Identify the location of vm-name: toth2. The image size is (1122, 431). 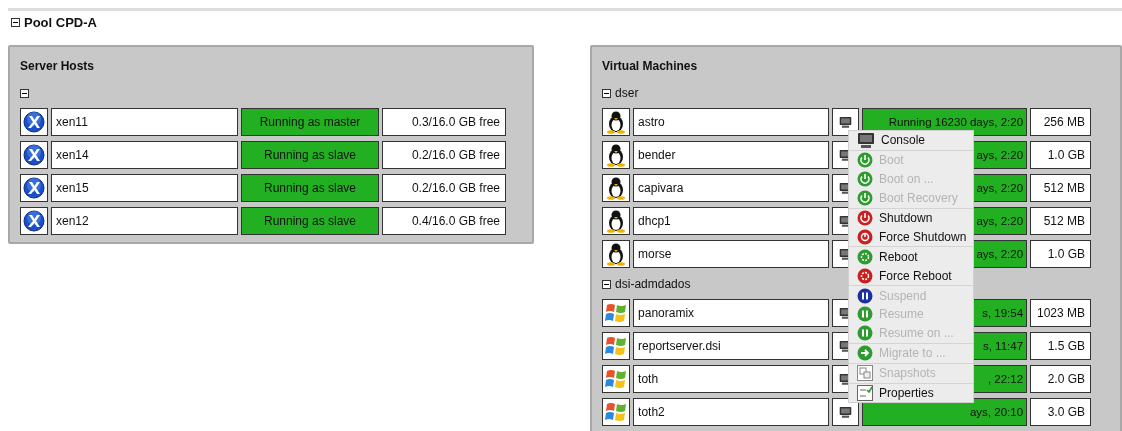
(731, 412).